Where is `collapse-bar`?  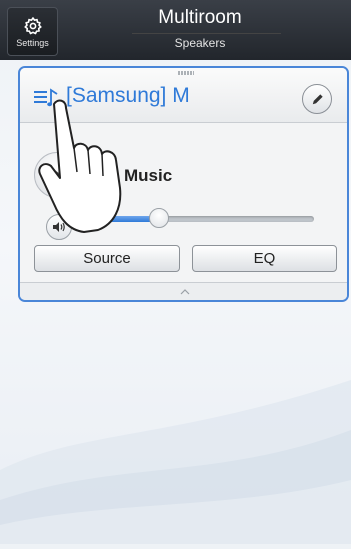
collapse-bar is located at coordinates (183, 291).